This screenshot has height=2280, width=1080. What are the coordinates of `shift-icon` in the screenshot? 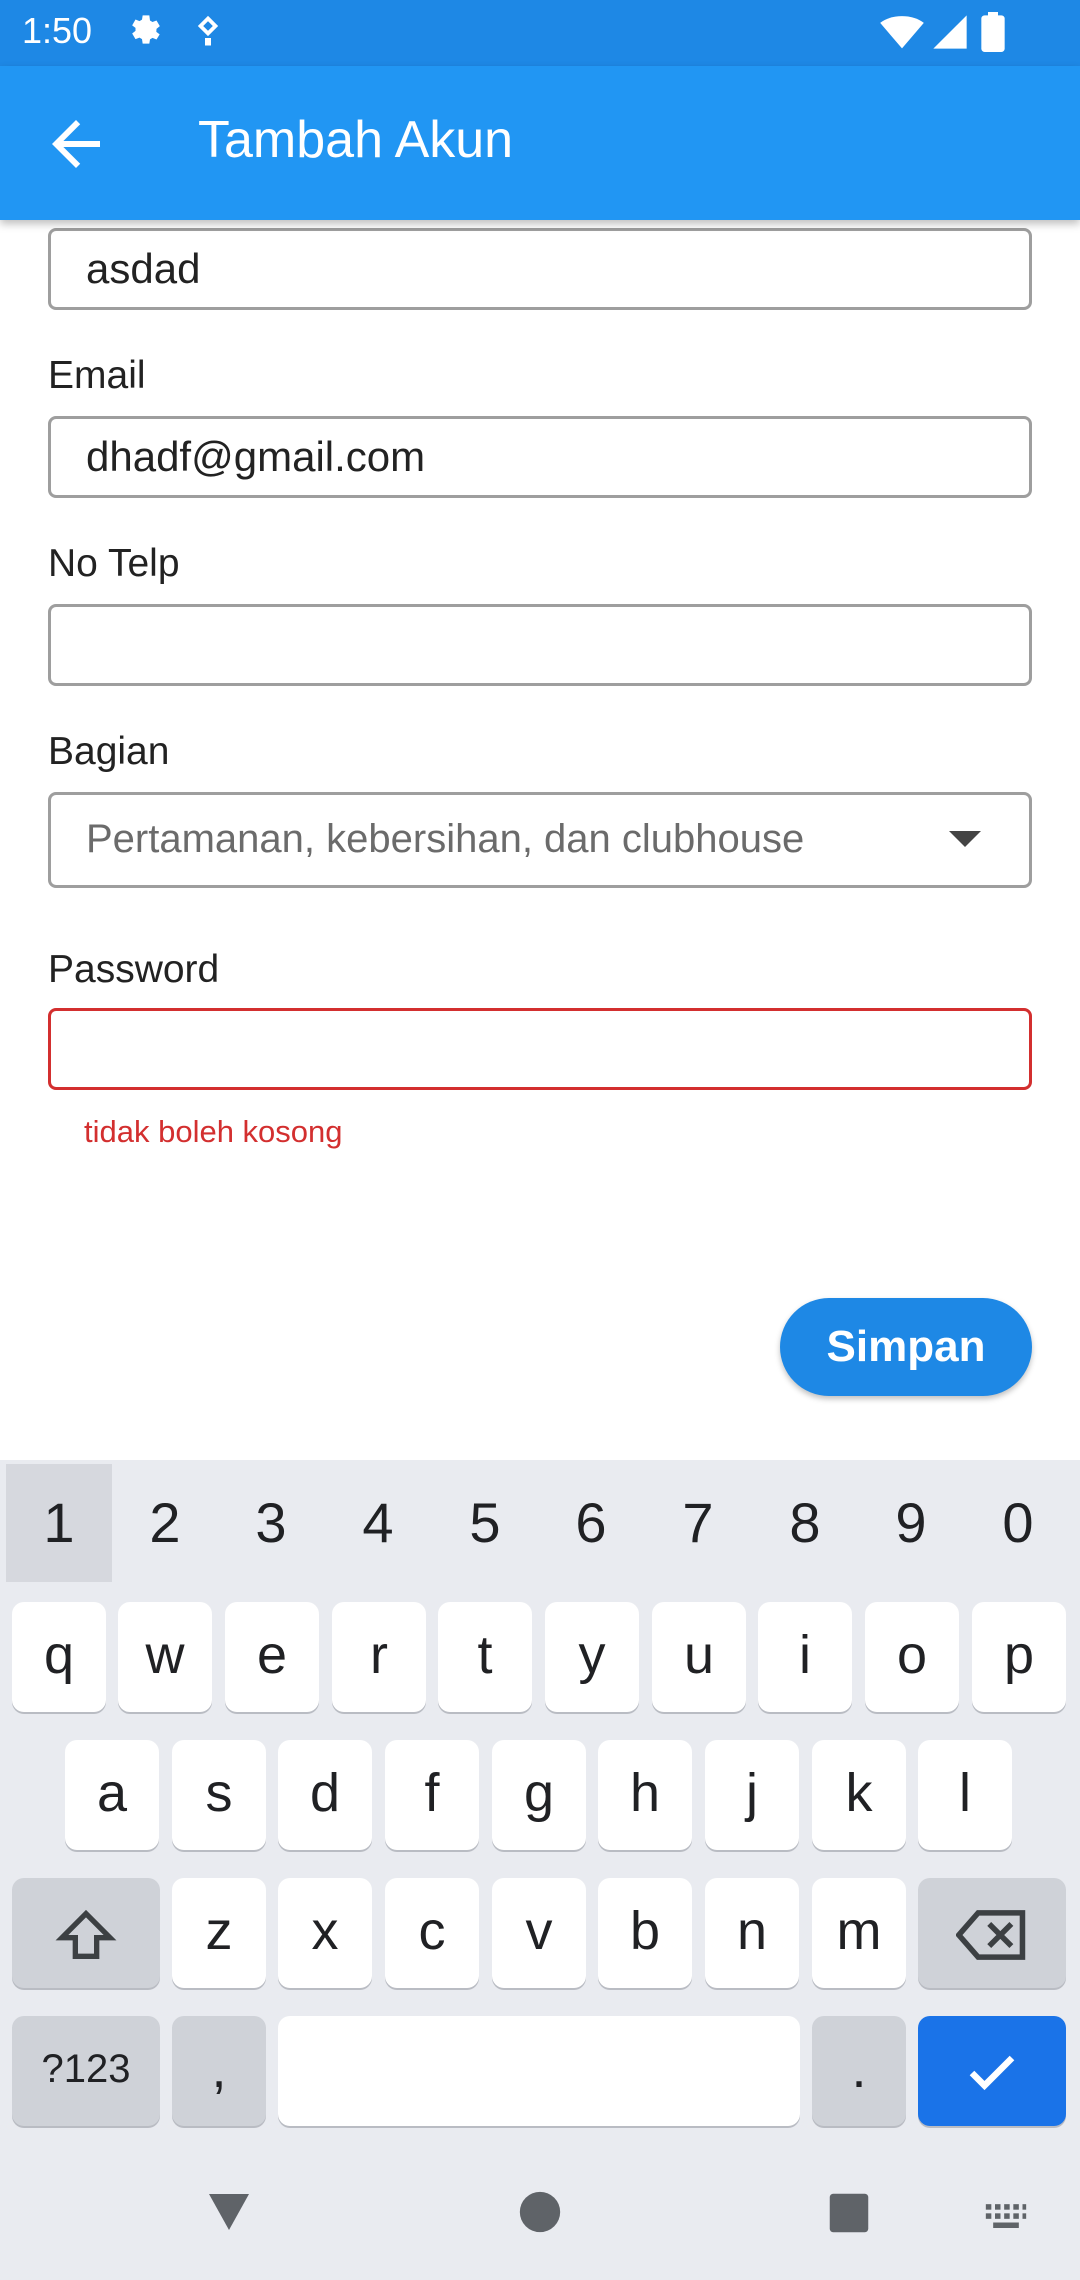 It's located at (86, 1934).